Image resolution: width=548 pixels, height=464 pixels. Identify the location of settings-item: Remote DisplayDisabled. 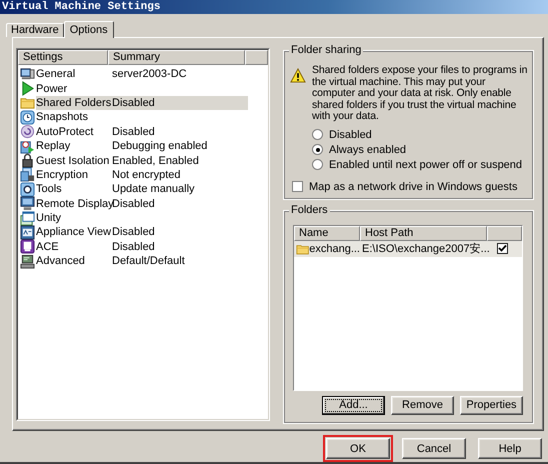
(142, 203).